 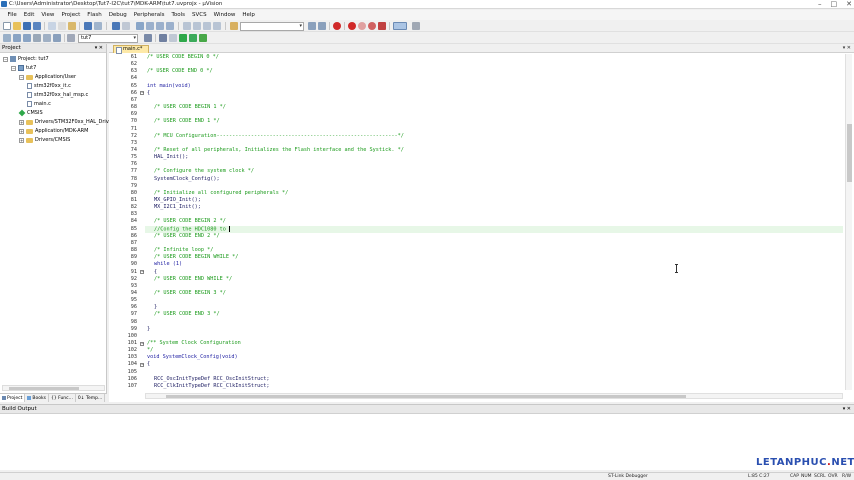 What do you see at coordinates (26, 59) in the screenshot?
I see `tree-item: − Project: tut7` at bounding box center [26, 59].